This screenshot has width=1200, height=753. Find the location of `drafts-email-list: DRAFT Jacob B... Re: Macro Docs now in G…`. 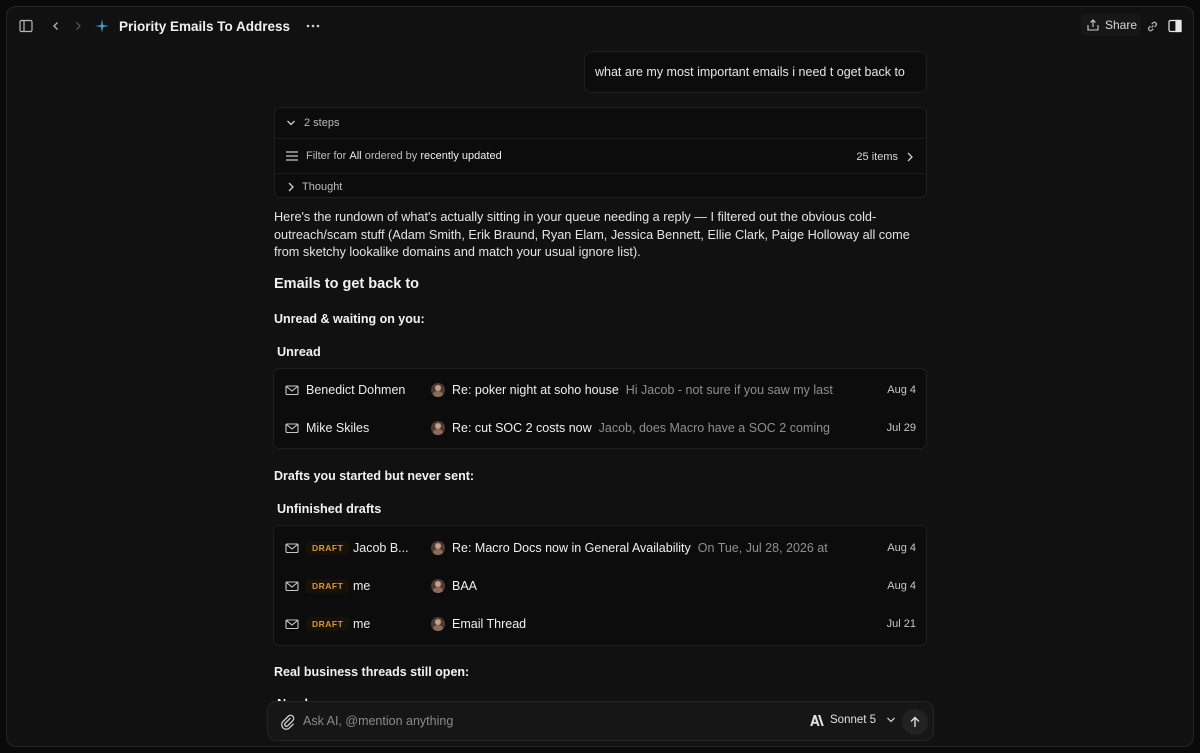

drafts-email-list: DRAFT Jacob B... Re: Macro Docs now in G… is located at coordinates (600, 585).